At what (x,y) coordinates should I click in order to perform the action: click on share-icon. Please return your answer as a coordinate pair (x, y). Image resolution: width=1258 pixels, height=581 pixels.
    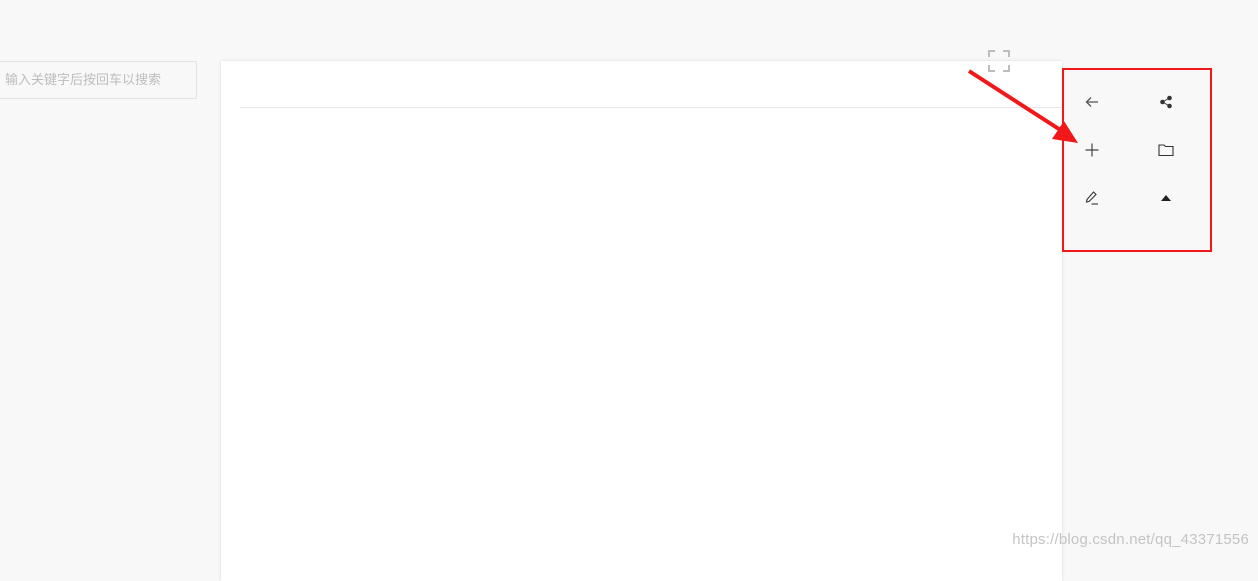
    Looking at the image, I should click on (1166, 102).